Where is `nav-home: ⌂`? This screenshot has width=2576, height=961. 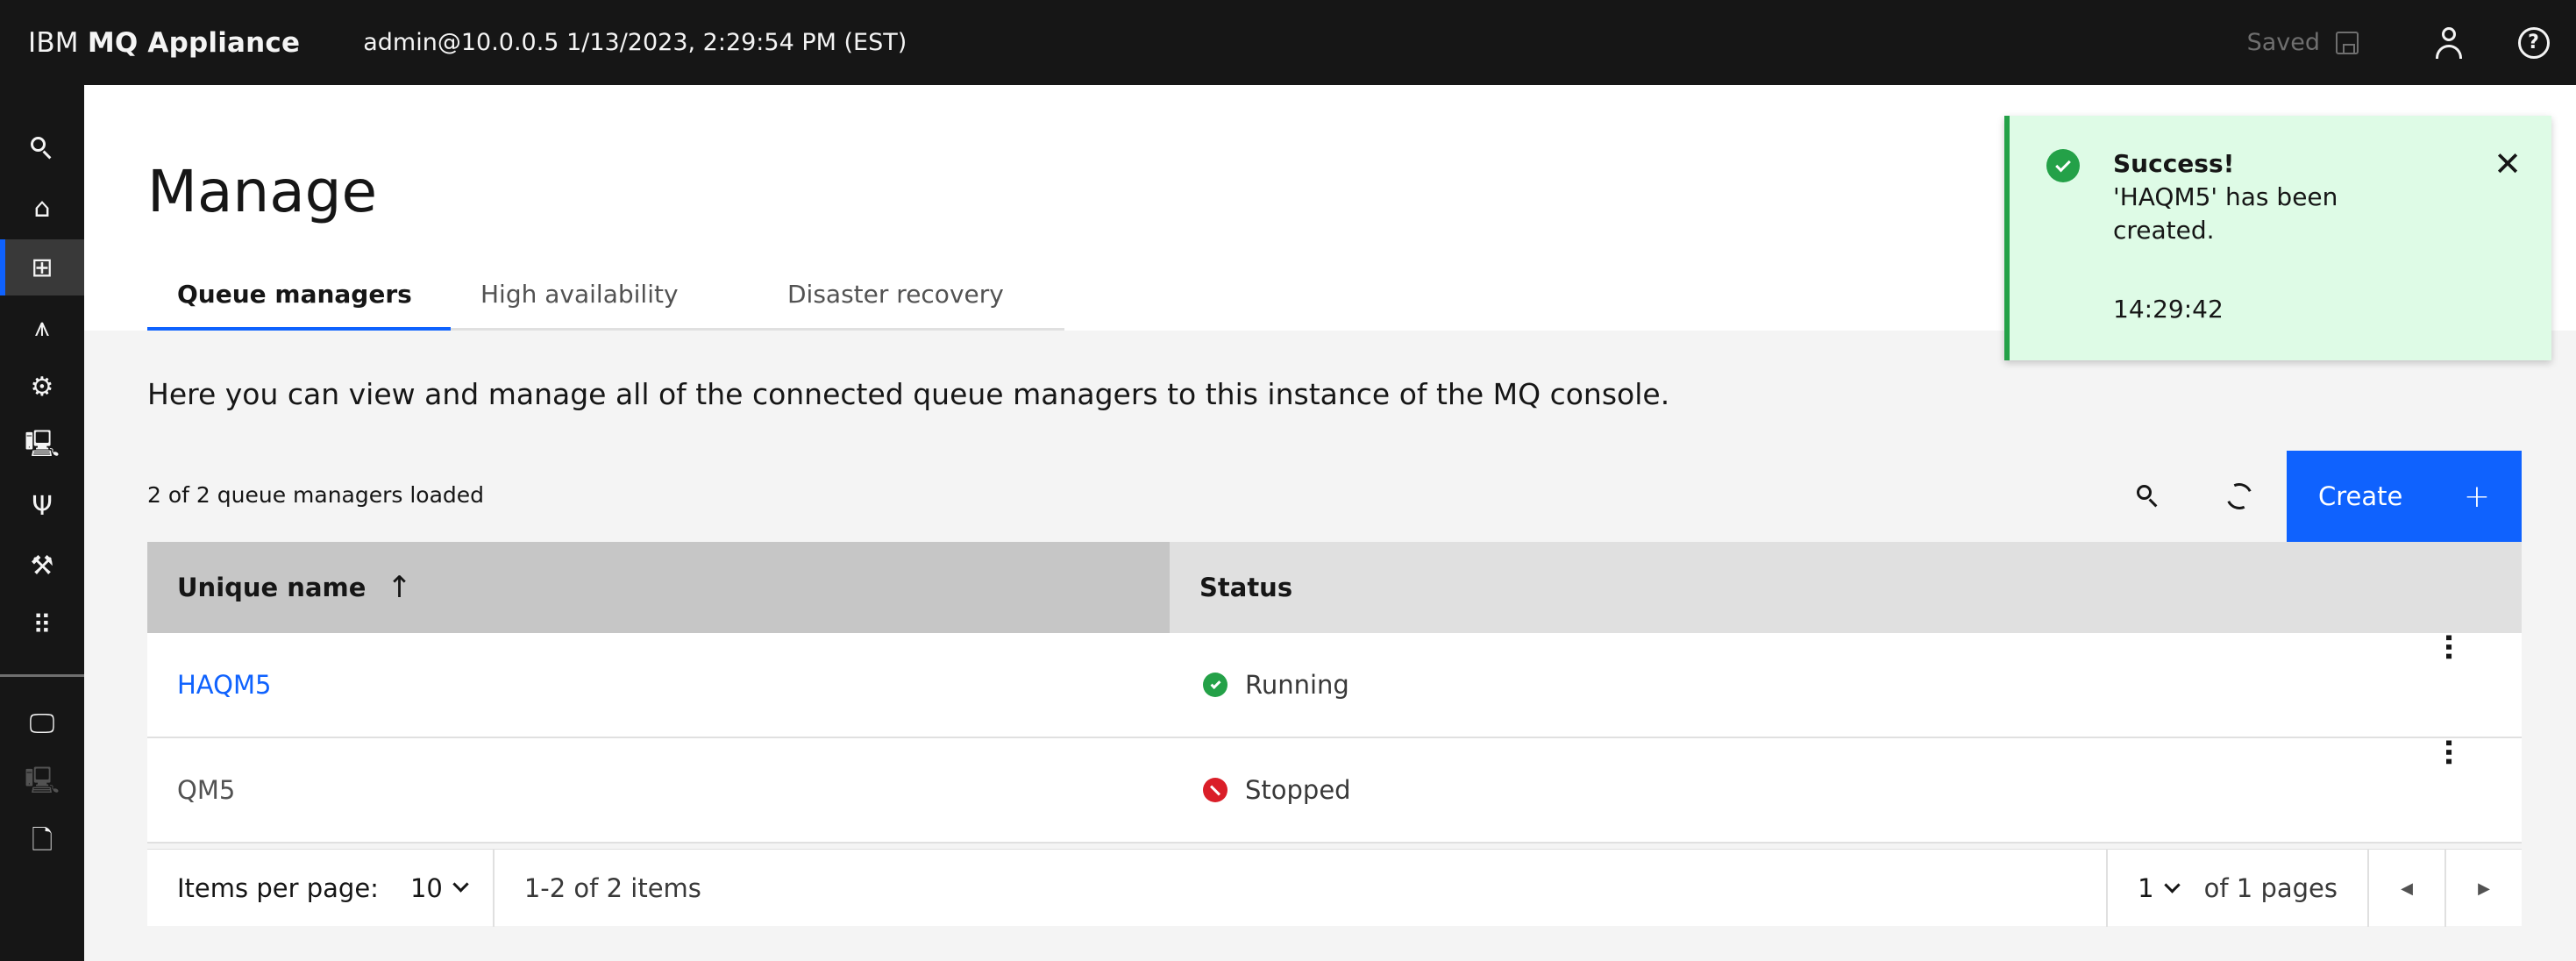
nav-home: ⌂ is located at coordinates (42, 208).